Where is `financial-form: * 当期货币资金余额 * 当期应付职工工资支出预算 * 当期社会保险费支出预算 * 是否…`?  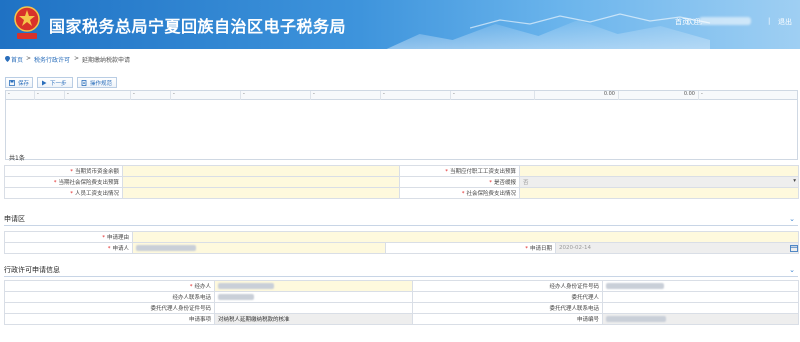
financial-form: * 当期货币资金余额 * 当期应付职工工资支出预算 * 当期社会保险费支出预算 * 是否… is located at coordinates (401, 182).